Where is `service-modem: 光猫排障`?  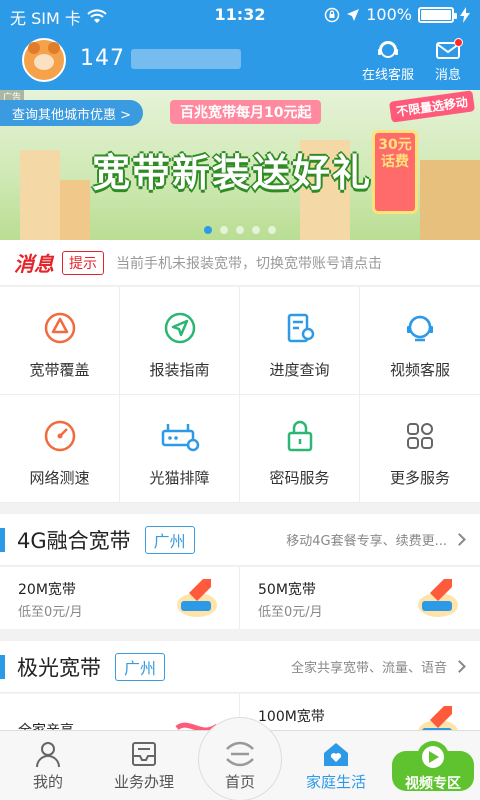 service-modem: 光猫排障 is located at coordinates (180, 449).